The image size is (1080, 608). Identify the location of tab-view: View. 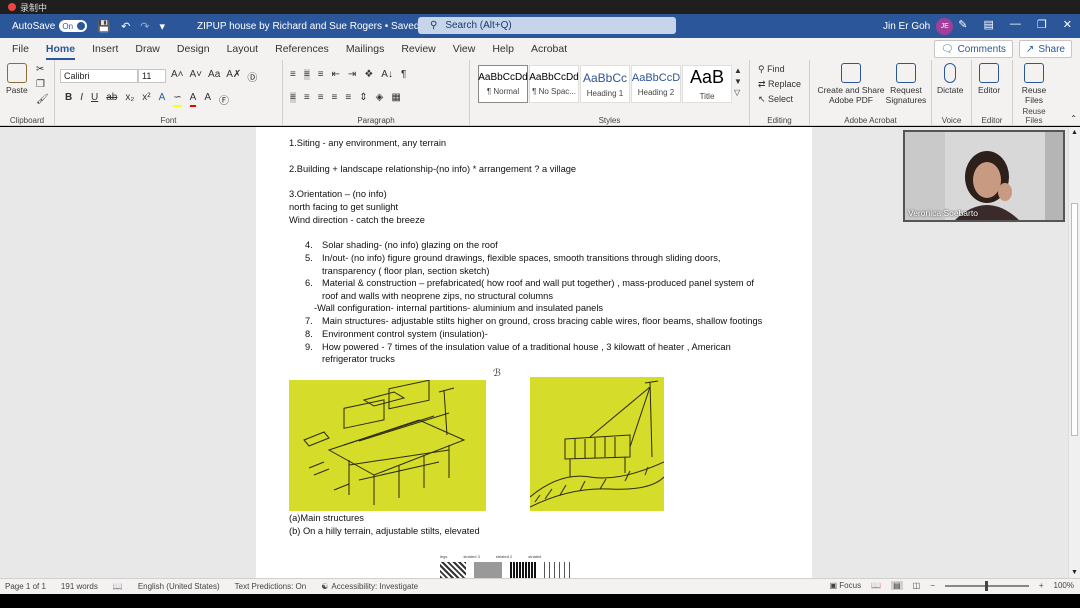
(464, 49).